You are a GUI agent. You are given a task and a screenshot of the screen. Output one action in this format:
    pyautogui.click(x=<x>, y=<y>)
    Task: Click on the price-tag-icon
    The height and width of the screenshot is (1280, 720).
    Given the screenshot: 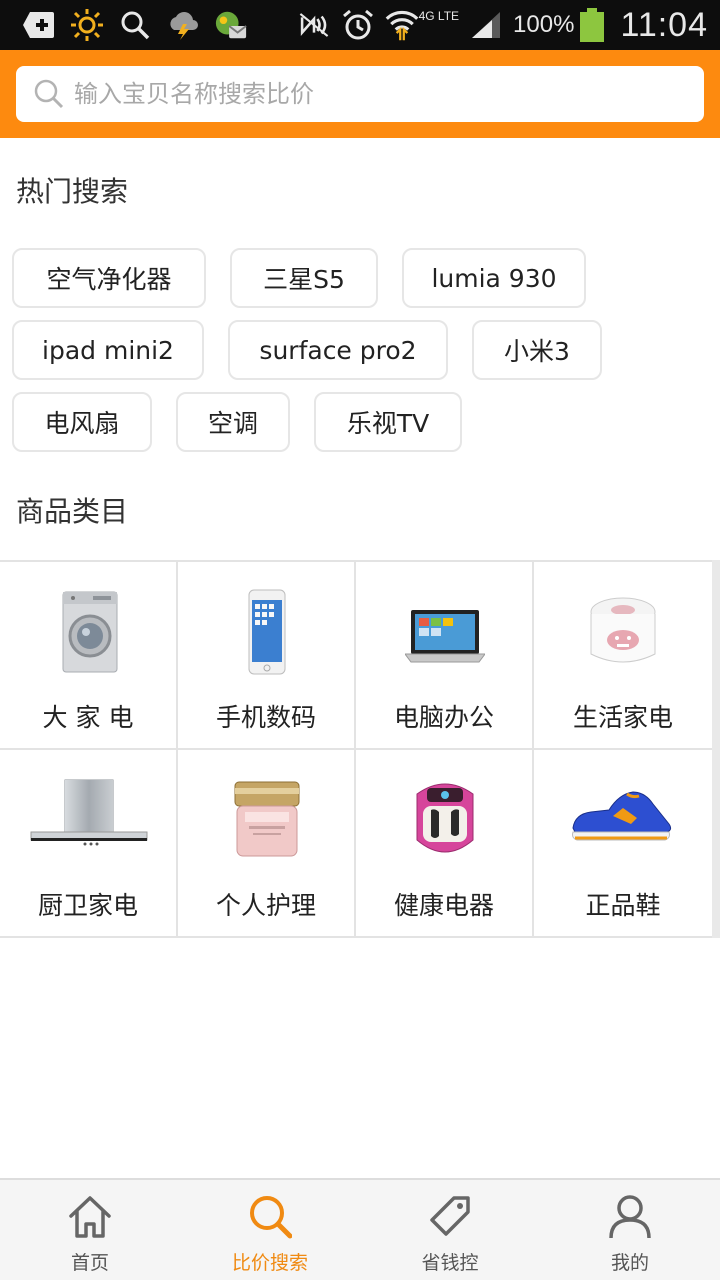 What is the action you would take?
    pyautogui.click(x=450, y=1217)
    